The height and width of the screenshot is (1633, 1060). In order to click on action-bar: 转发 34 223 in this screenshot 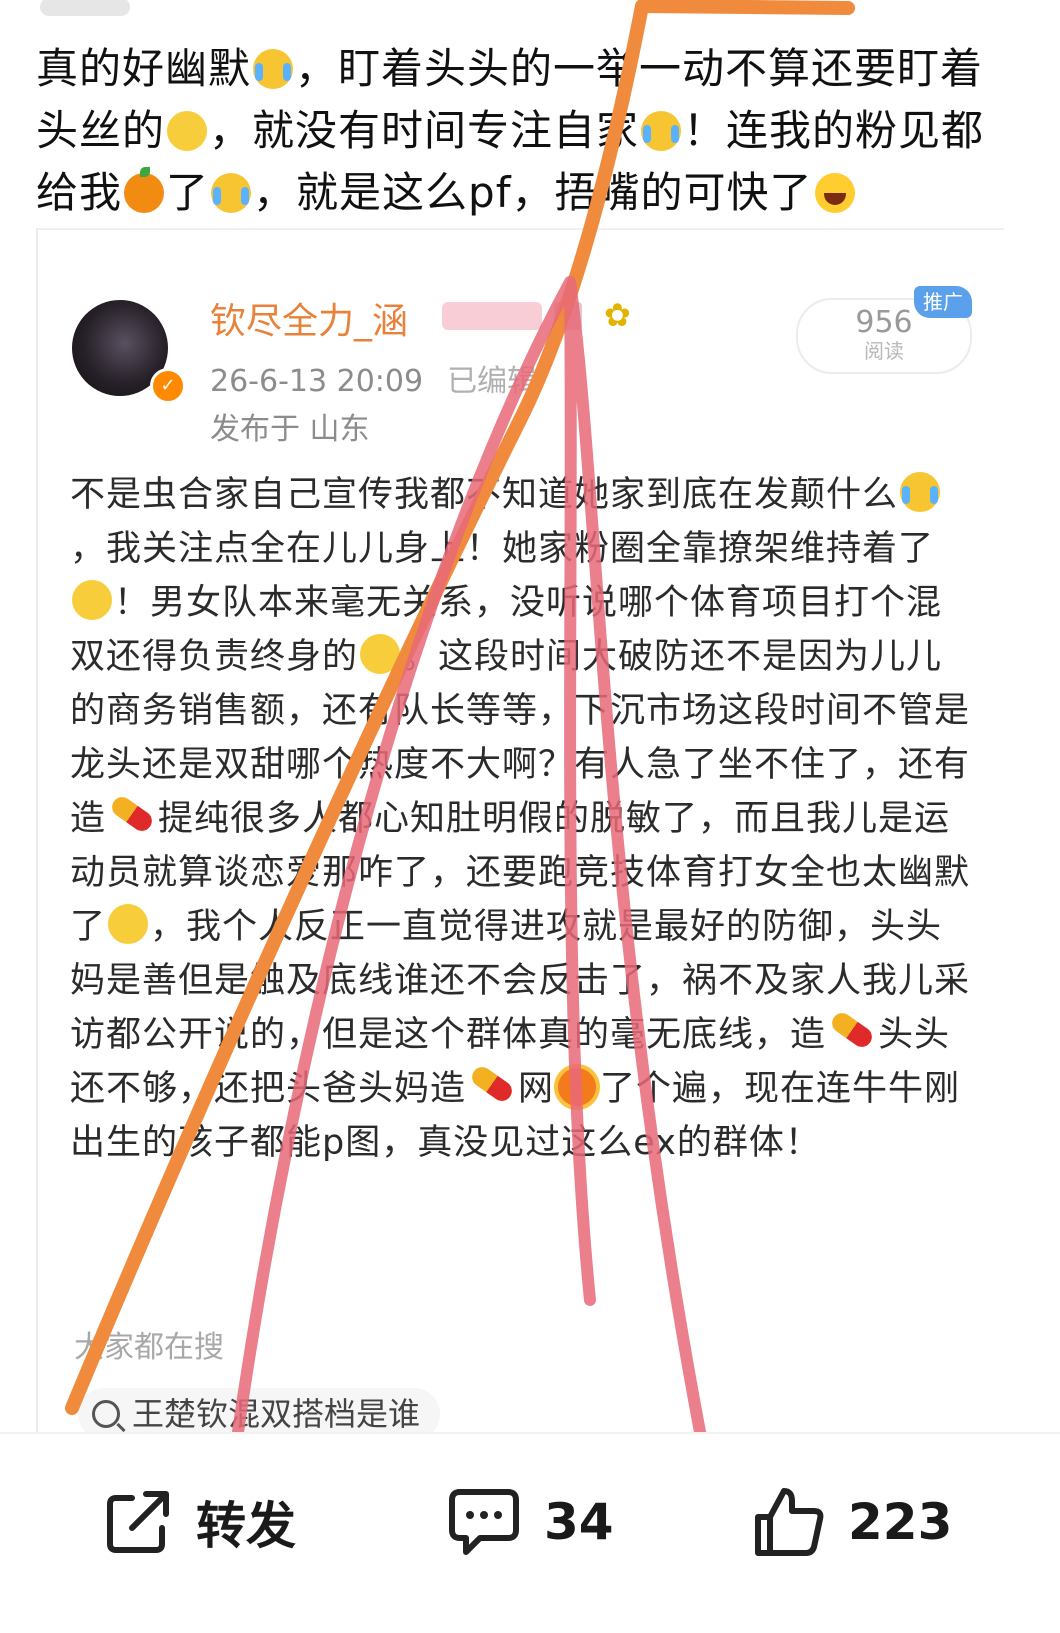, I will do `click(530, 1532)`.